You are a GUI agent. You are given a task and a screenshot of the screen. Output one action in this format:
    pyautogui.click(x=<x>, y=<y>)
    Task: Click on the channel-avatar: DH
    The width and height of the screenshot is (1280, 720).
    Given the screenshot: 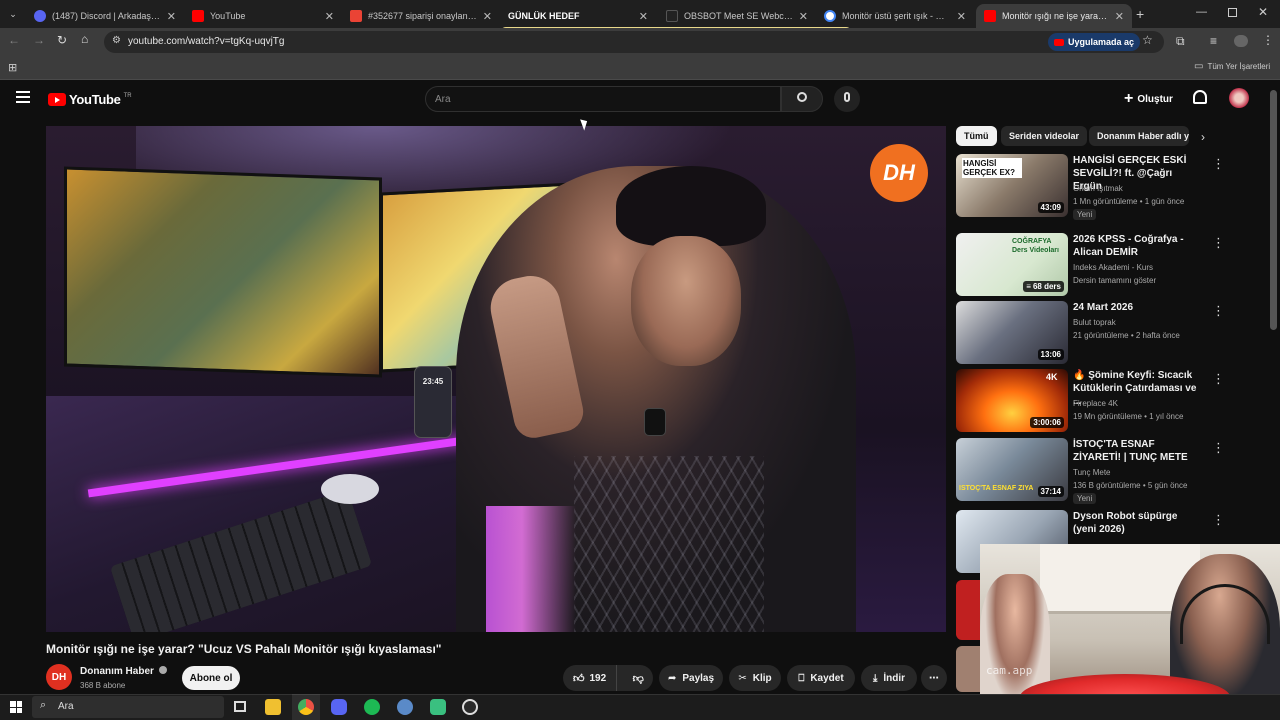 What is the action you would take?
    pyautogui.click(x=59, y=677)
    